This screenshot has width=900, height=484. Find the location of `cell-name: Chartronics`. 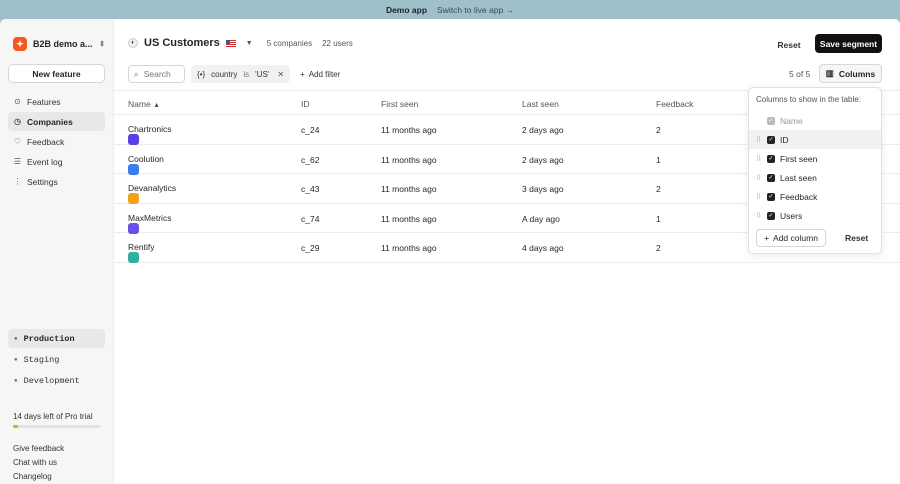

cell-name: Chartronics is located at coordinates (150, 134).